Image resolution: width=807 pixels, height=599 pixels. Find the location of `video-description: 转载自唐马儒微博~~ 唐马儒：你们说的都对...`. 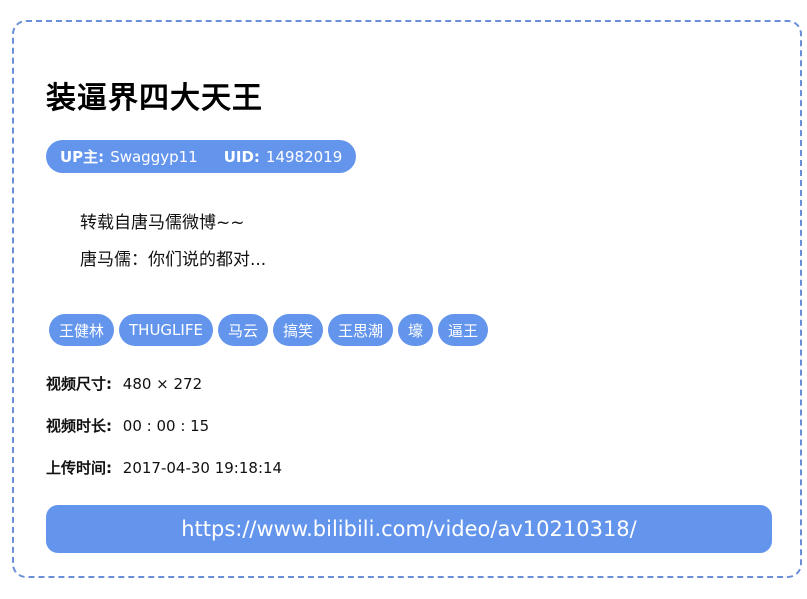

video-description: 转载自唐马儒微博~~ 唐马儒：你们说的都对... is located at coordinates (173, 242).